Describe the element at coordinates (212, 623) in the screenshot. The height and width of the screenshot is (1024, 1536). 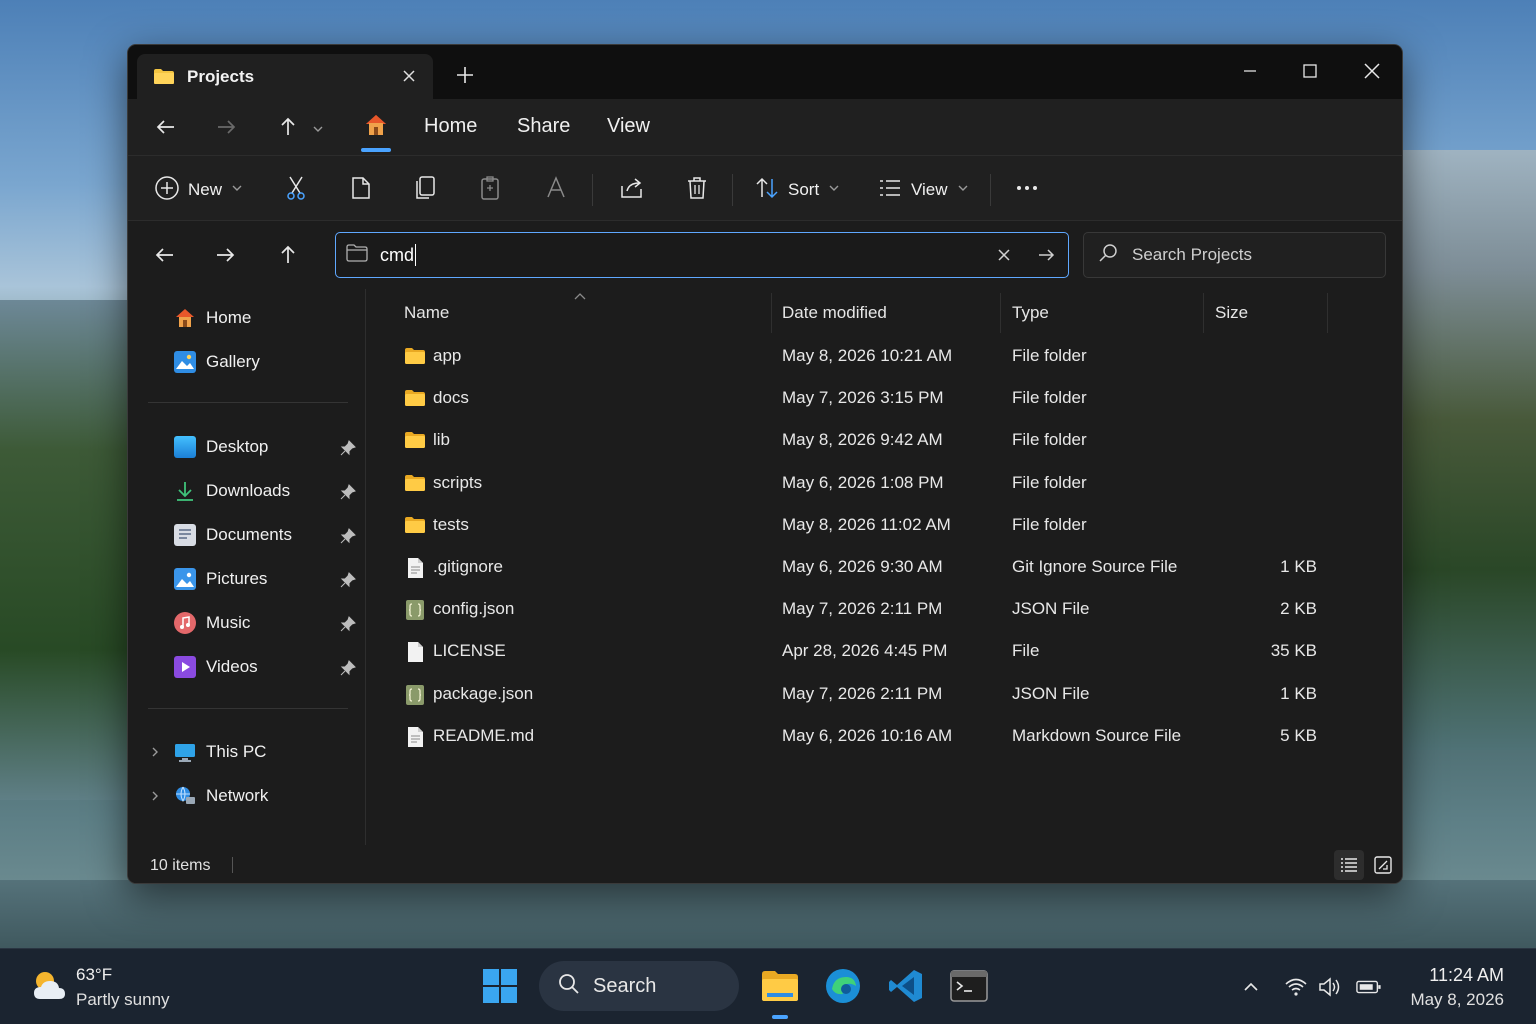
I see `sidebar-item-music: Music` at that location.